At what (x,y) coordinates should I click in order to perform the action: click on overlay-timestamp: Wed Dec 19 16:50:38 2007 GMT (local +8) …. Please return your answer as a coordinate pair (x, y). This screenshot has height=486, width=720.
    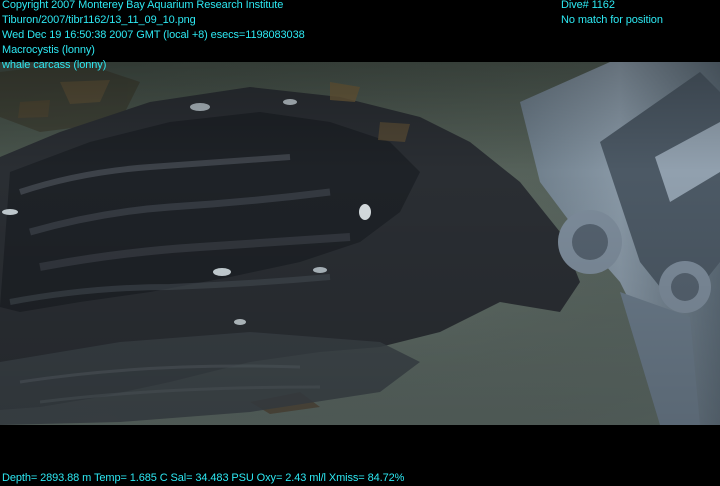
    Looking at the image, I should click on (153, 35).